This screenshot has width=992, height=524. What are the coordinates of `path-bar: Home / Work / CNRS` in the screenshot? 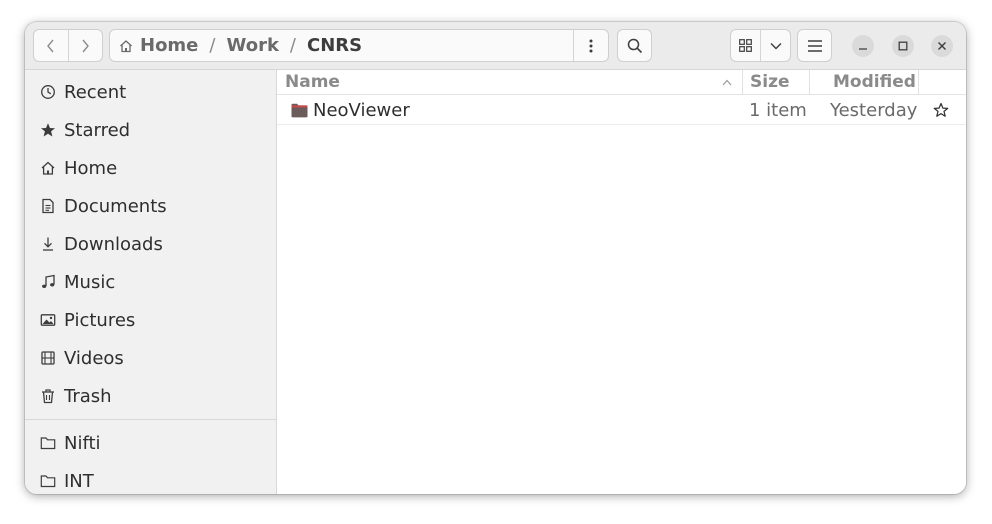 It's located at (359, 45).